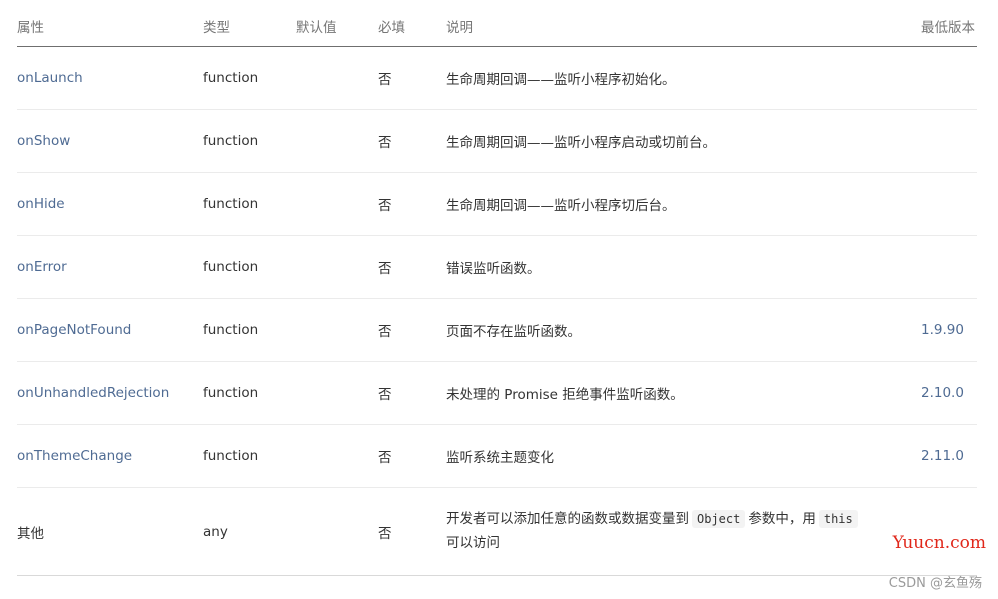 This screenshot has height=599, width=998. I want to click on table-row: onLaunch function 否 生命周期回调——监听小程序初始化。, so click(497, 78).